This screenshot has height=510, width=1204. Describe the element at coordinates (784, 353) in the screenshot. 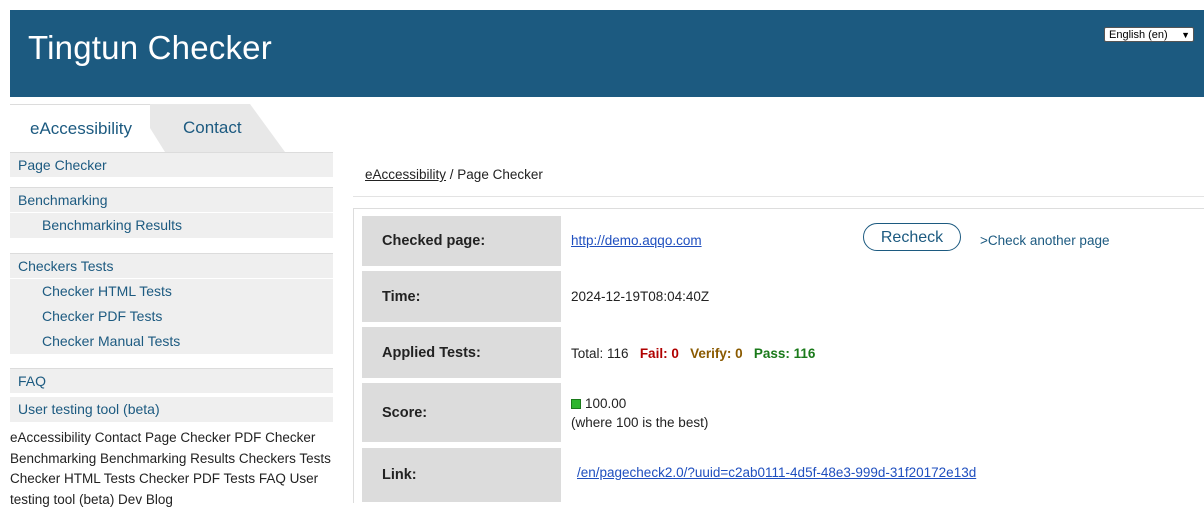

I see `pass-count: Pass: 116` at that location.